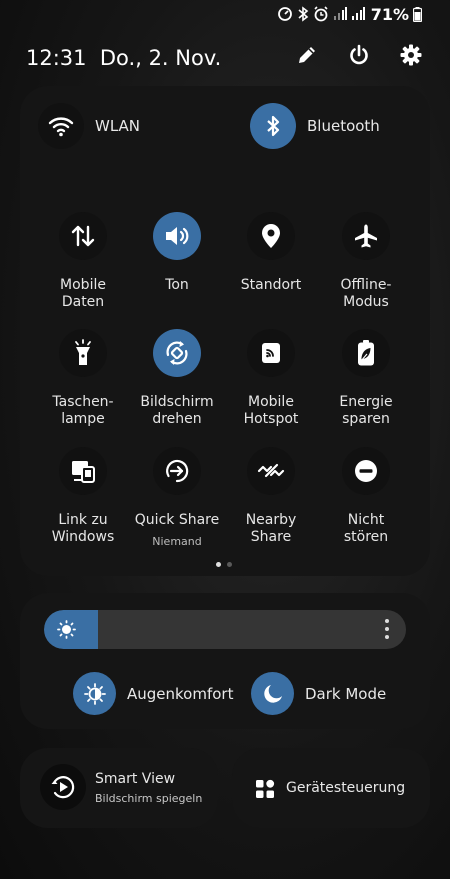  What do you see at coordinates (271, 285) in the screenshot?
I see `tile-label: Standort` at bounding box center [271, 285].